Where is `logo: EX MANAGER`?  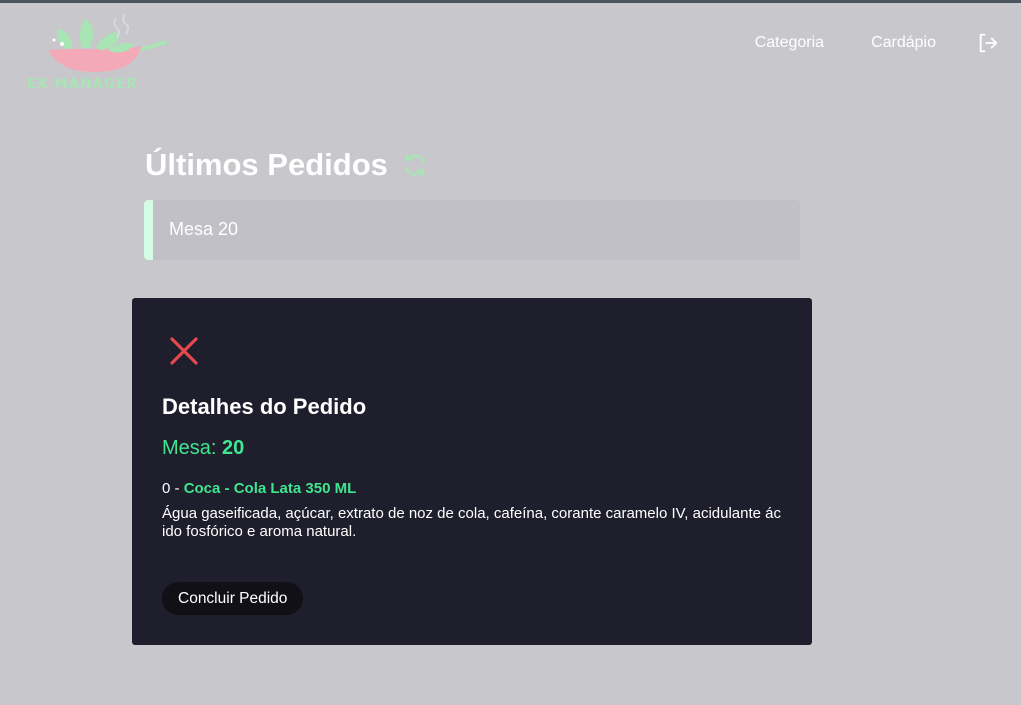 logo: EX MANAGER is located at coordinates (99, 54).